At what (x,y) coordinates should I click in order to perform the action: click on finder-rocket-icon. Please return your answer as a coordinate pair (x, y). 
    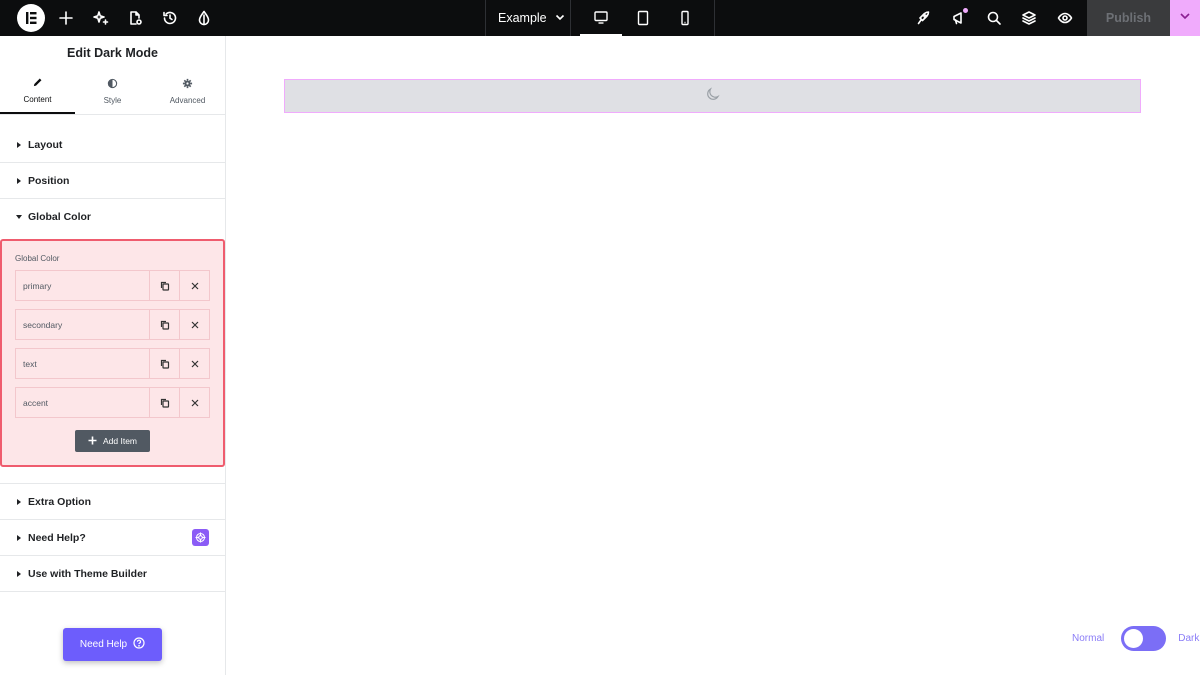
    Looking at the image, I should click on (923, 18).